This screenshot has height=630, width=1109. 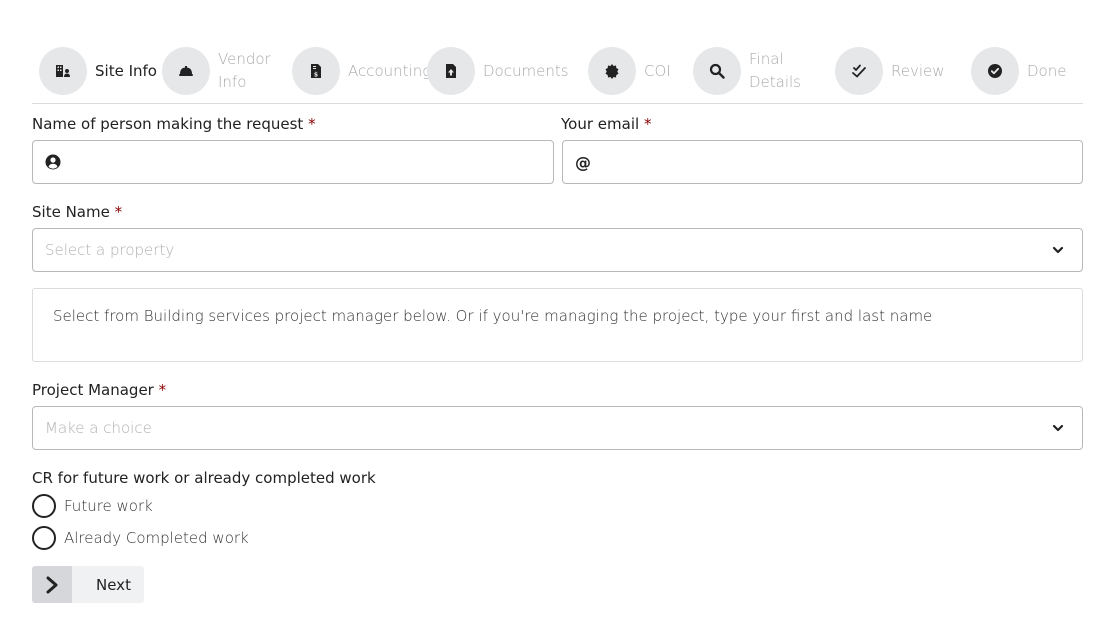 I want to click on step-label: COI, so click(x=657, y=70).